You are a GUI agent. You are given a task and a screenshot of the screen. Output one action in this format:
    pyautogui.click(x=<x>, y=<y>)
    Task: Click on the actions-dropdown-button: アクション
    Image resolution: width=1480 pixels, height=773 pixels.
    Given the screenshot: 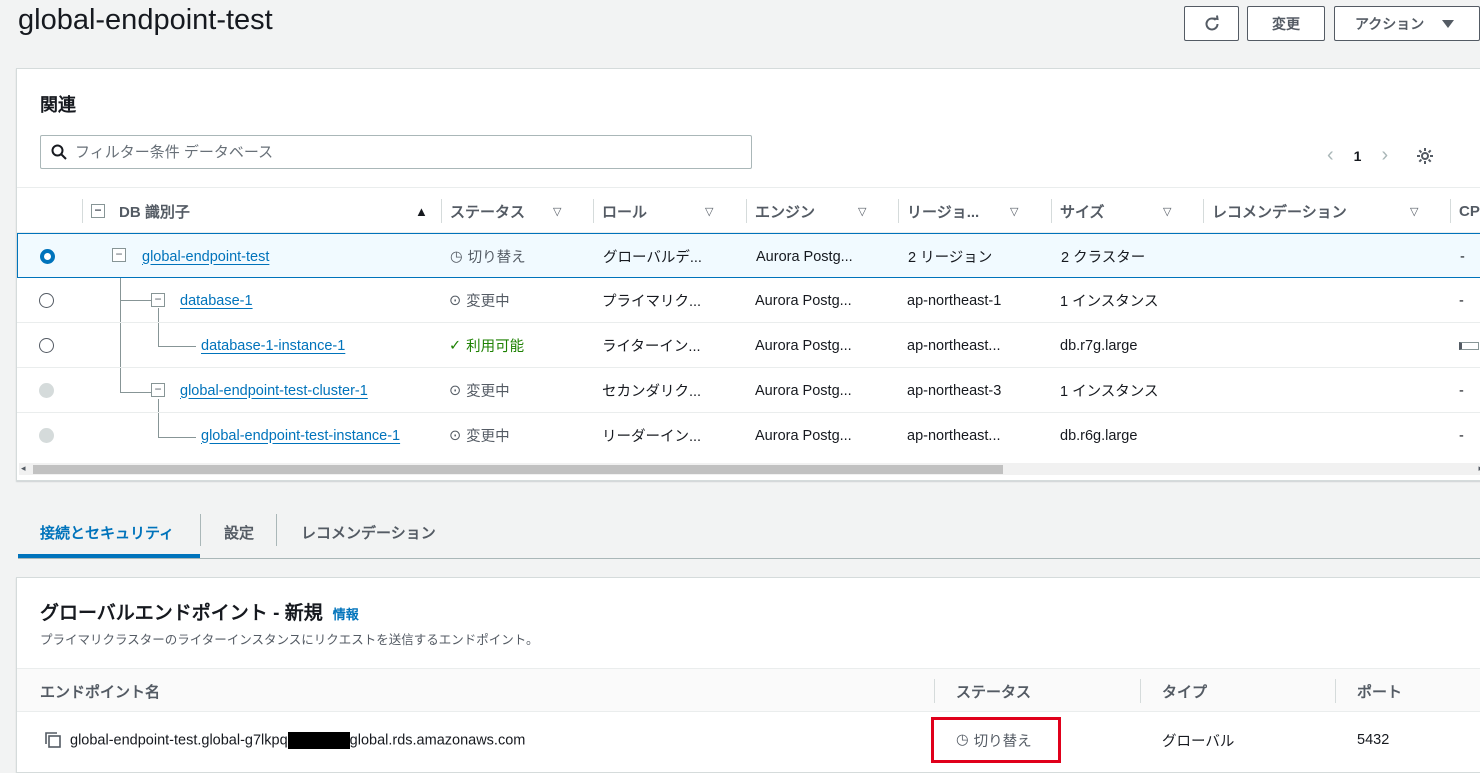 What is the action you would take?
    pyautogui.click(x=1407, y=23)
    